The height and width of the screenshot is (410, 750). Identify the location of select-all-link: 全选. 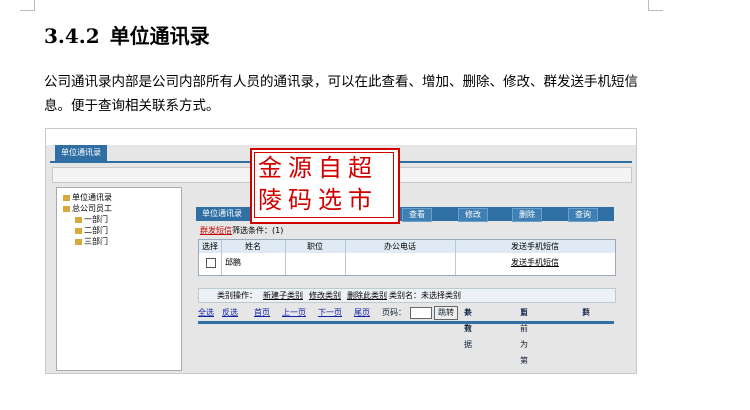
(206, 313).